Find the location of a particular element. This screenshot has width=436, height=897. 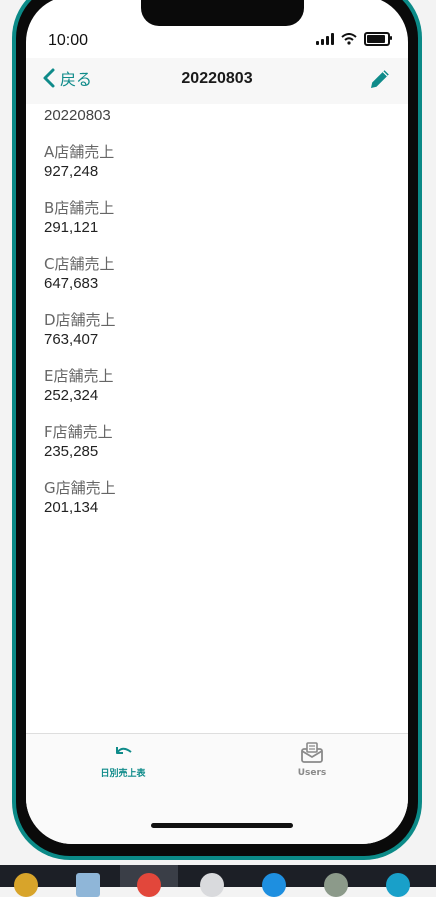

tab-bar: 日別売上表 Users is located at coordinates (217, 788).